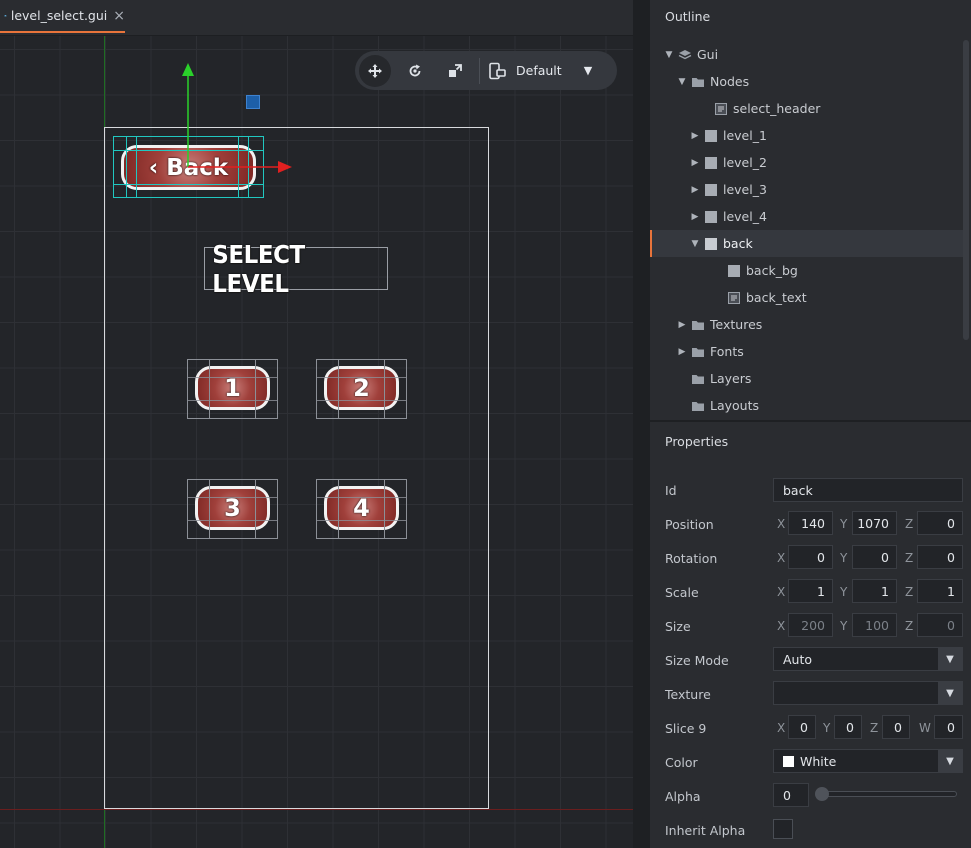 The width and height of the screenshot is (971, 848). What do you see at coordinates (59, 15) in the screenshot?
I see `tab-title: level_select.gui` at bounding box center [59, 15].